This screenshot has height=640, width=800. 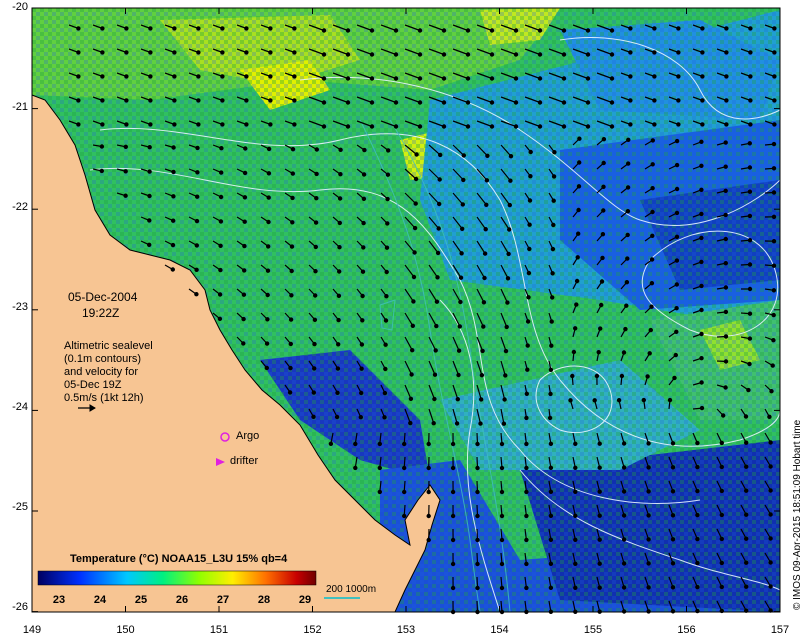 I want to click on latitude-tick-label: -20, so click(x=20, y=7).